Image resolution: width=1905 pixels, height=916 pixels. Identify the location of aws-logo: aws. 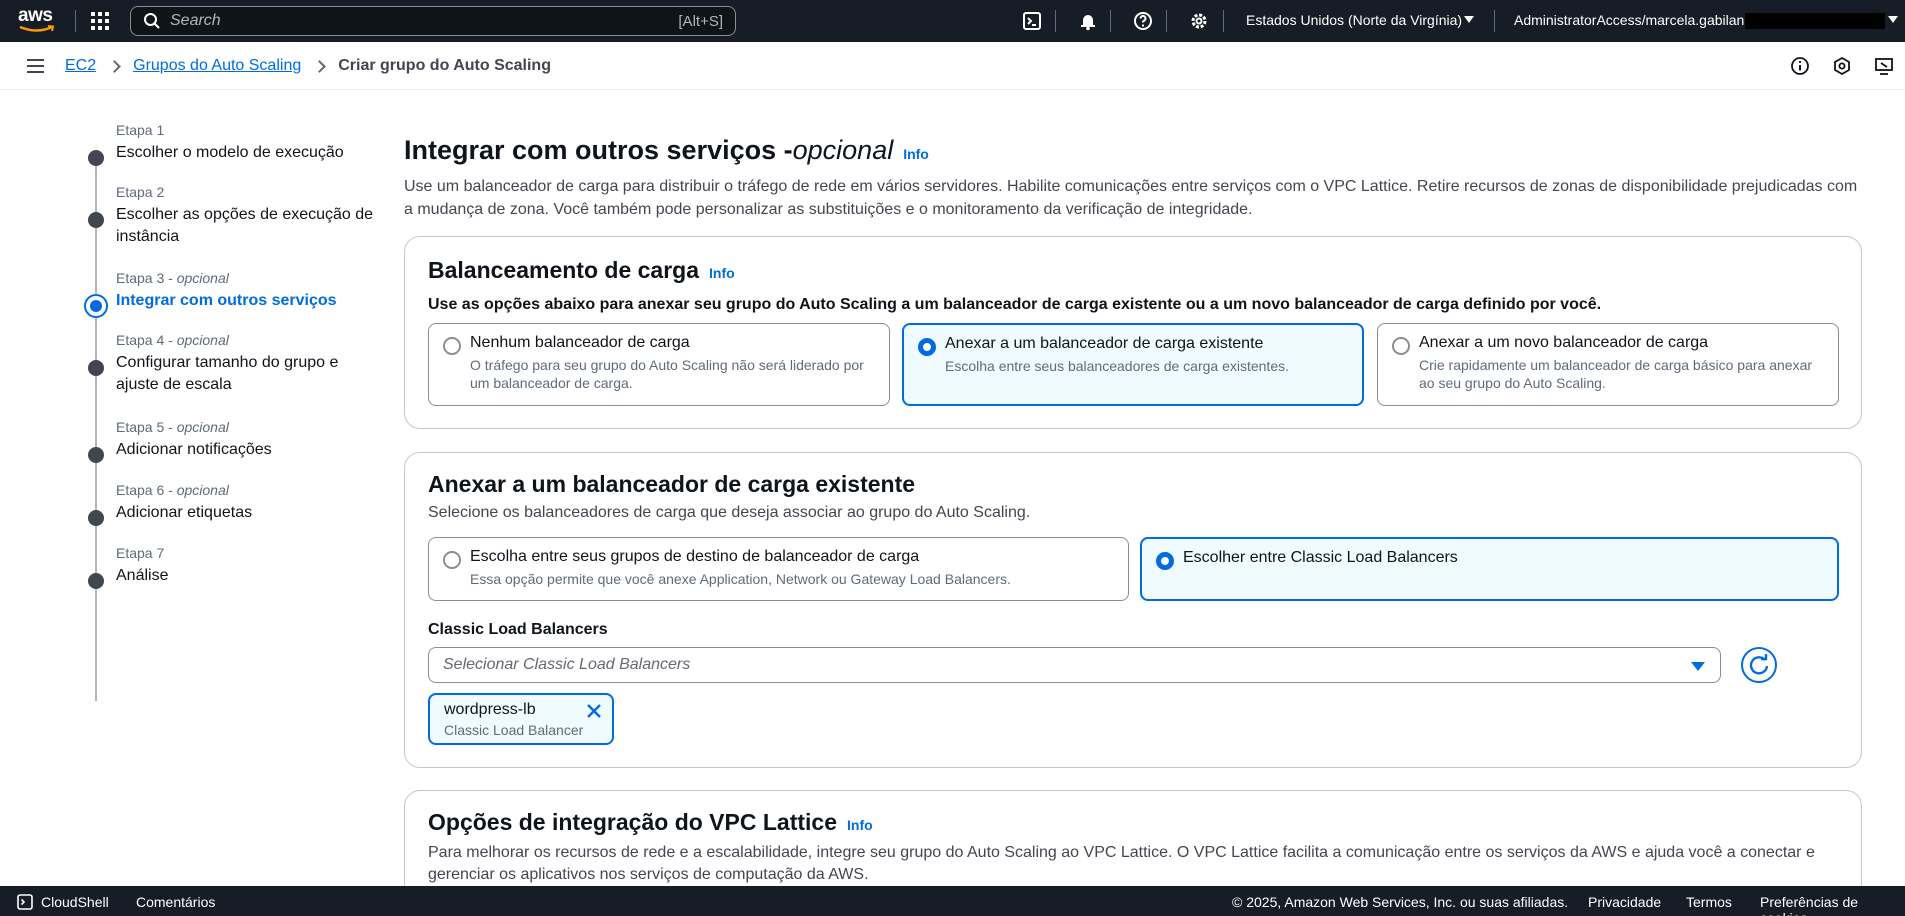
(37, 20).